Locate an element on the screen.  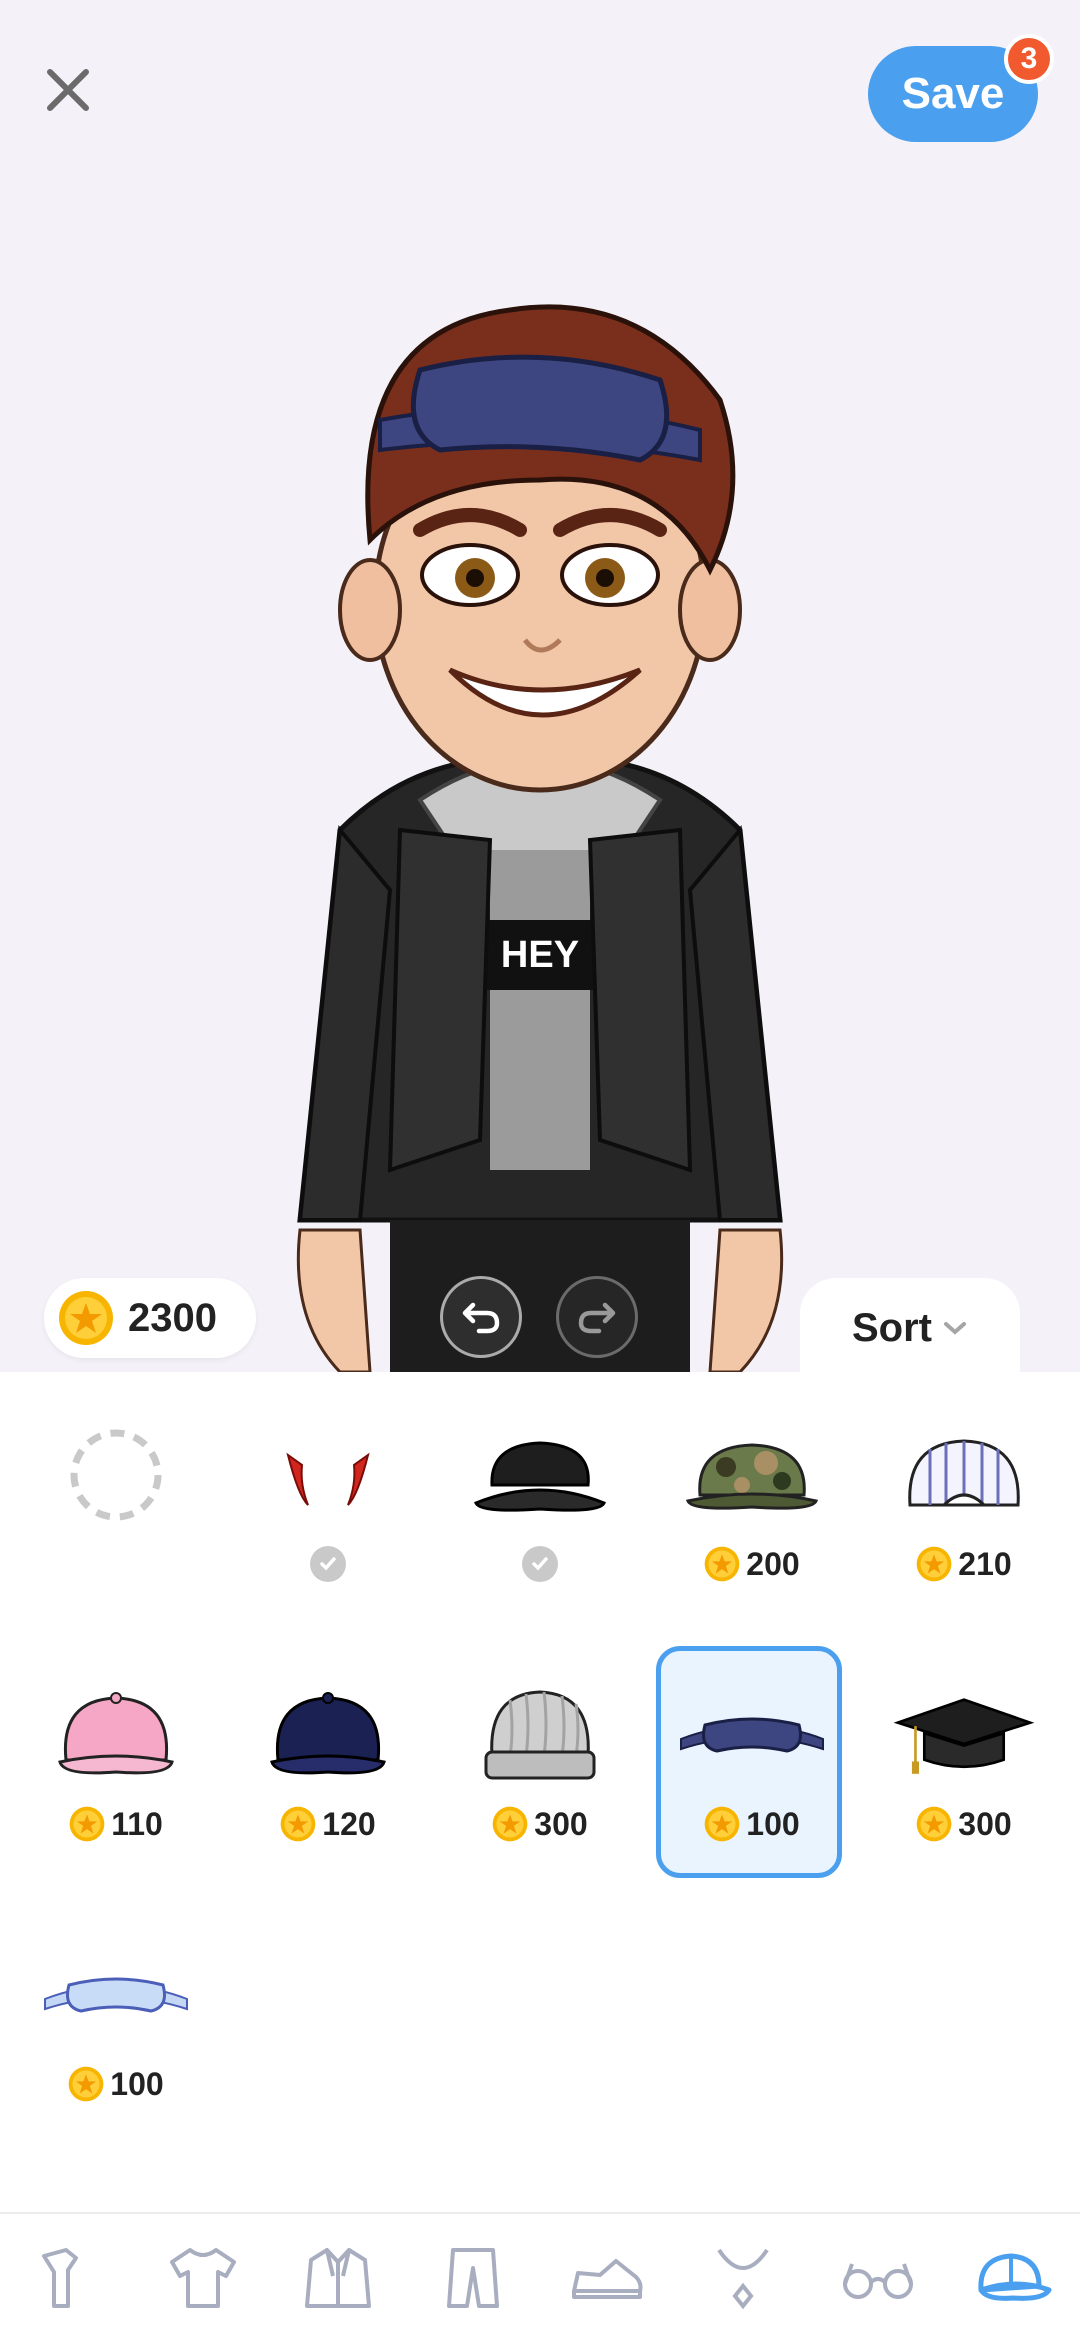
item-navy-cap: 120 is located at coordinates (328, 1762).